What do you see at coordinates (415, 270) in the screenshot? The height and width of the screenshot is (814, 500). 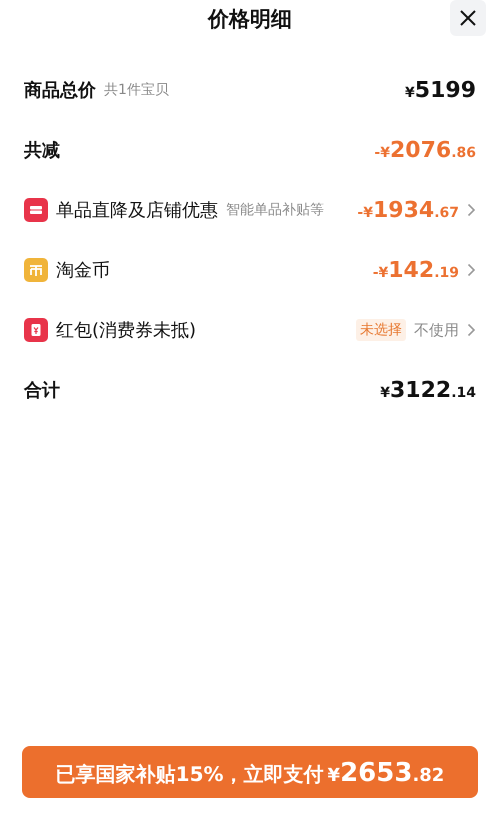 I see `price-amount: -¥142.19` at bounding box center [415, 270].